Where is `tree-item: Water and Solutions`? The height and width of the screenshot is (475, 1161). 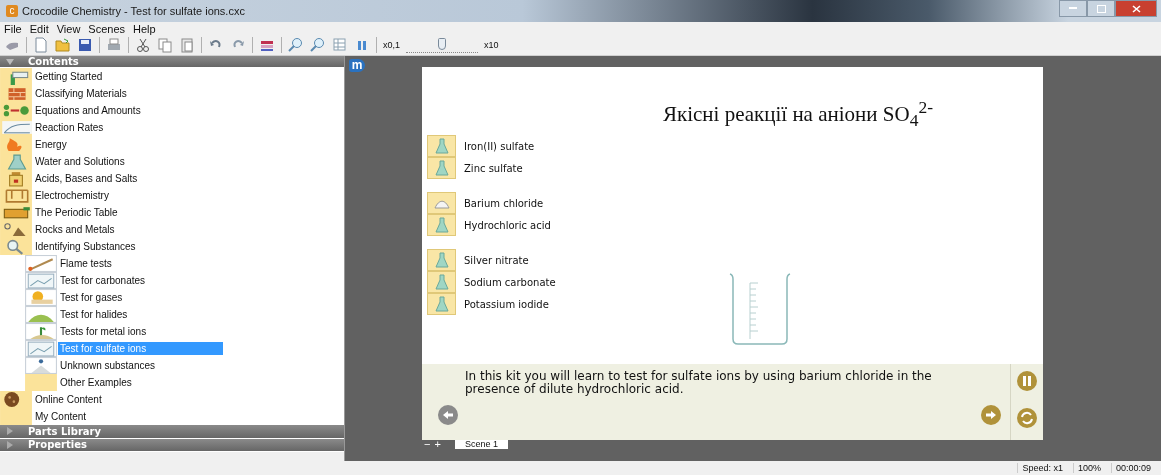
tree-item: Water and Solutions is located at coordinates (80, 161).